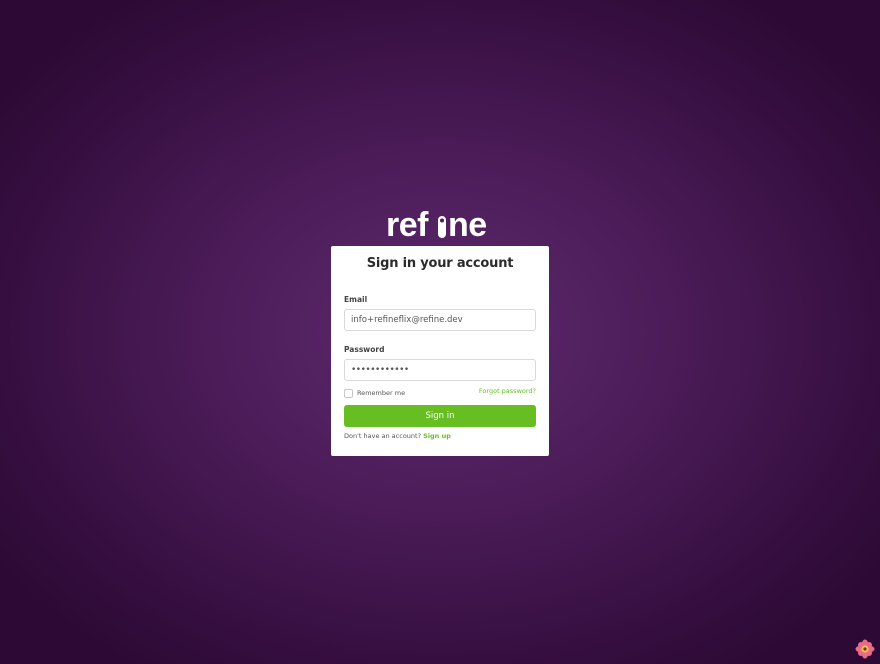 The height and width of the screenshot is (664, 880). What do you see at coordinates (407, 223) in the screenshot?
I see `svg-text: ref` at bounding box center [407, 223].